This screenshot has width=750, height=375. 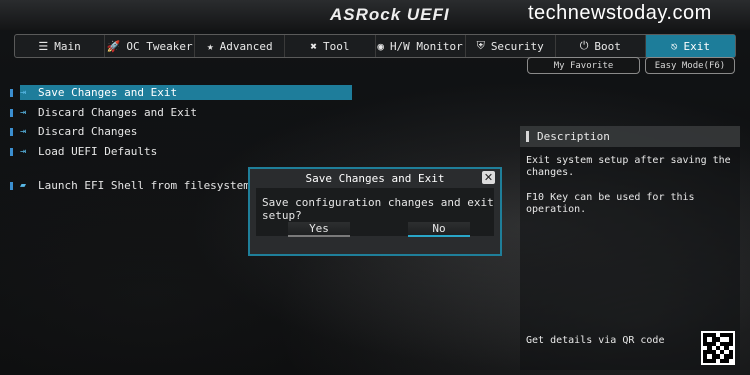 What do you see at coordinates (488, 177) in the screenshot?
I see `close-icon: ✕` at bounding box center [488, 177].